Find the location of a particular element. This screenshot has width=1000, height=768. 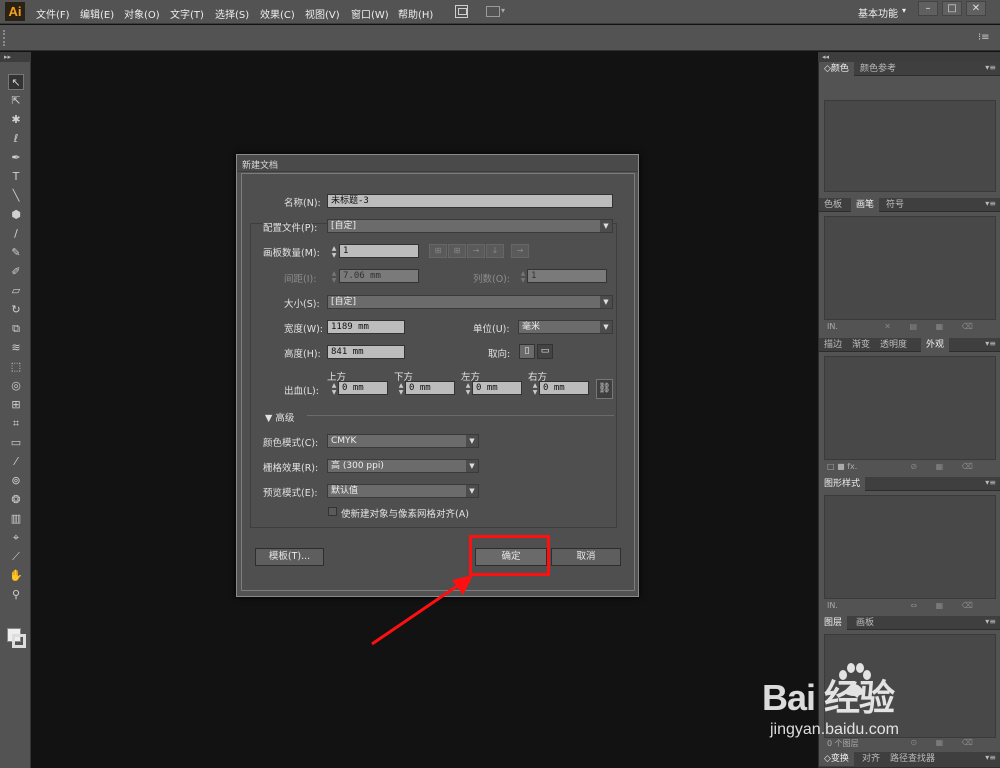

units-select: 毫米 ▼ is located at coordinates (565, 327).